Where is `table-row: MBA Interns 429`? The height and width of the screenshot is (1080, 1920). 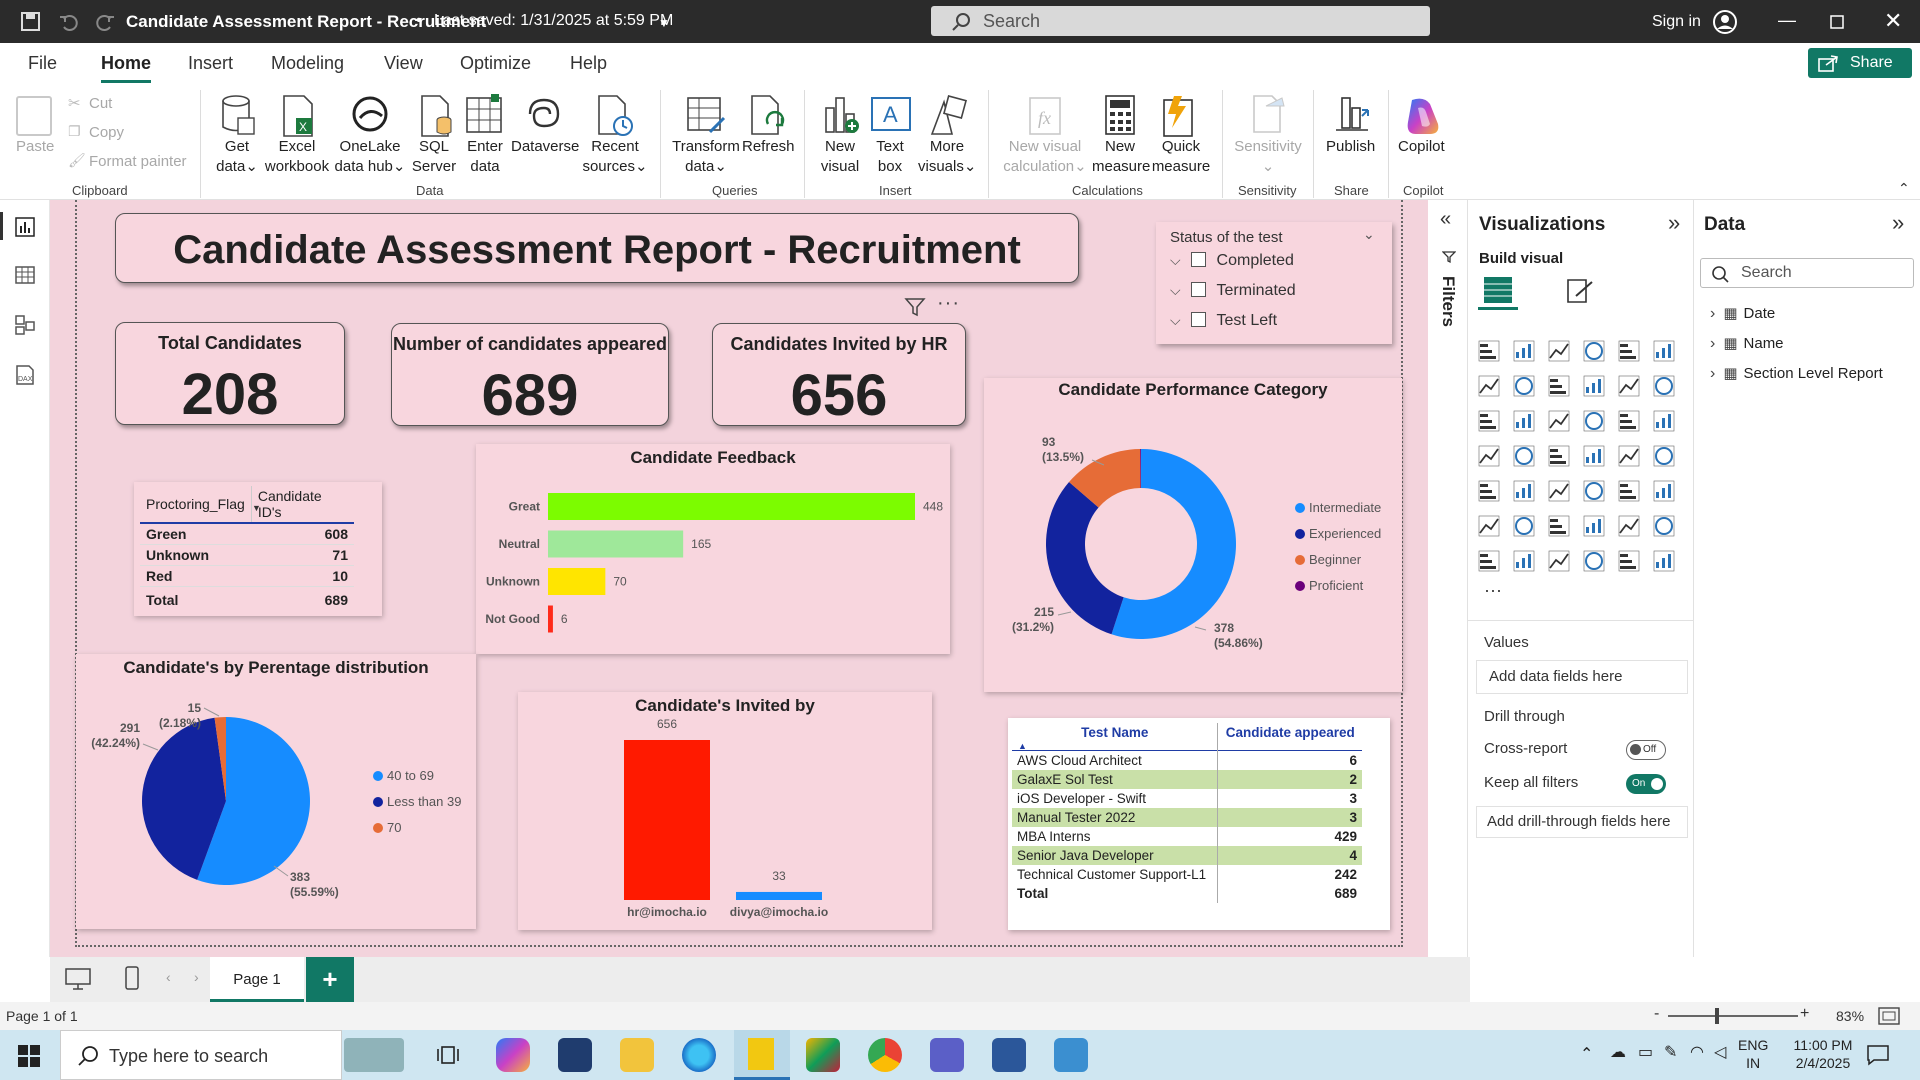
table-row: MBA Interns 429 is located at coordinates (1187, 836).